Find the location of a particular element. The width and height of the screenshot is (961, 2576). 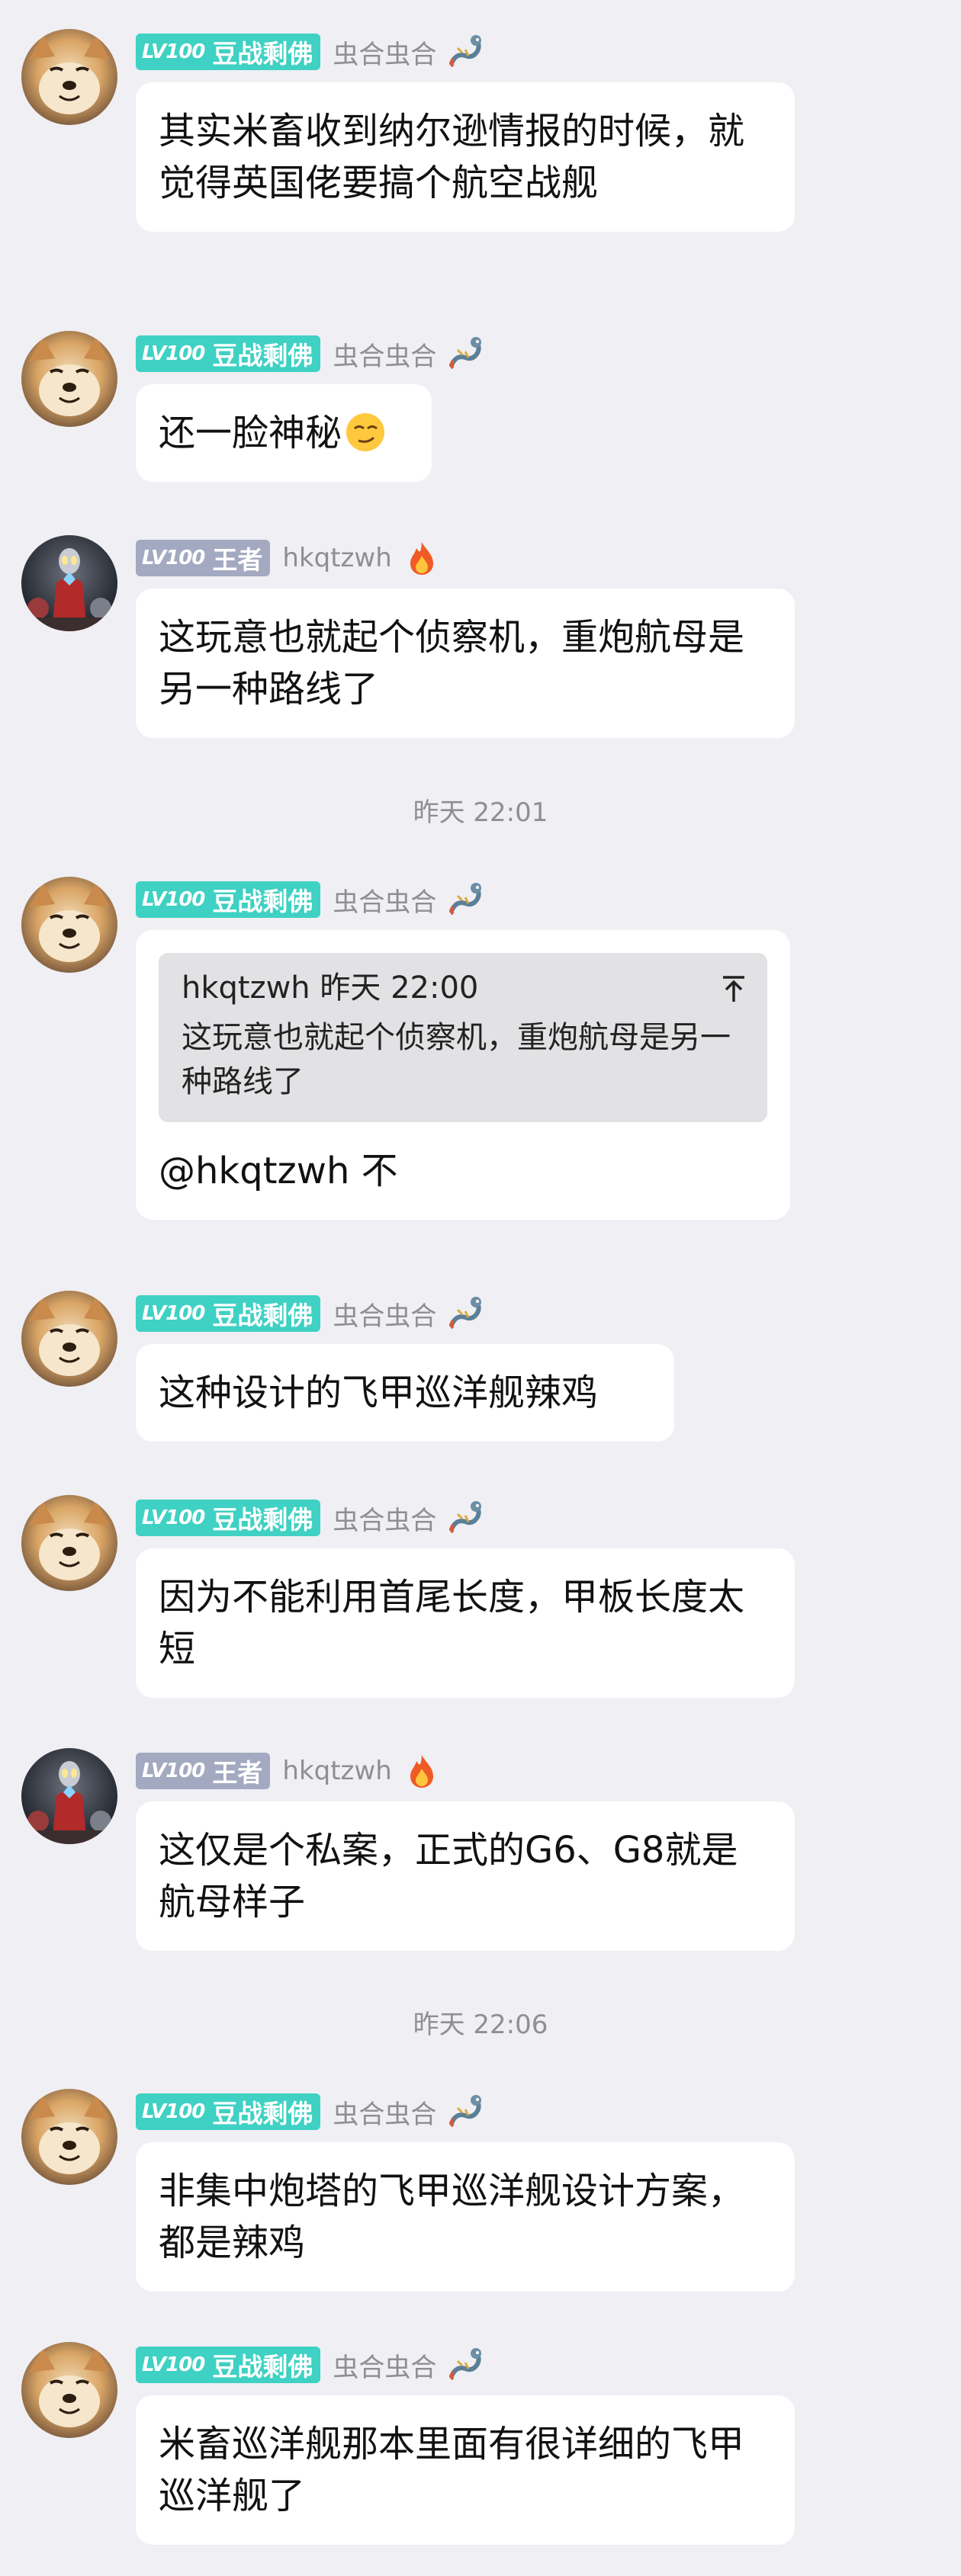

message-text: @hkqtzwh 不 is located at coordinates (278, 1171).